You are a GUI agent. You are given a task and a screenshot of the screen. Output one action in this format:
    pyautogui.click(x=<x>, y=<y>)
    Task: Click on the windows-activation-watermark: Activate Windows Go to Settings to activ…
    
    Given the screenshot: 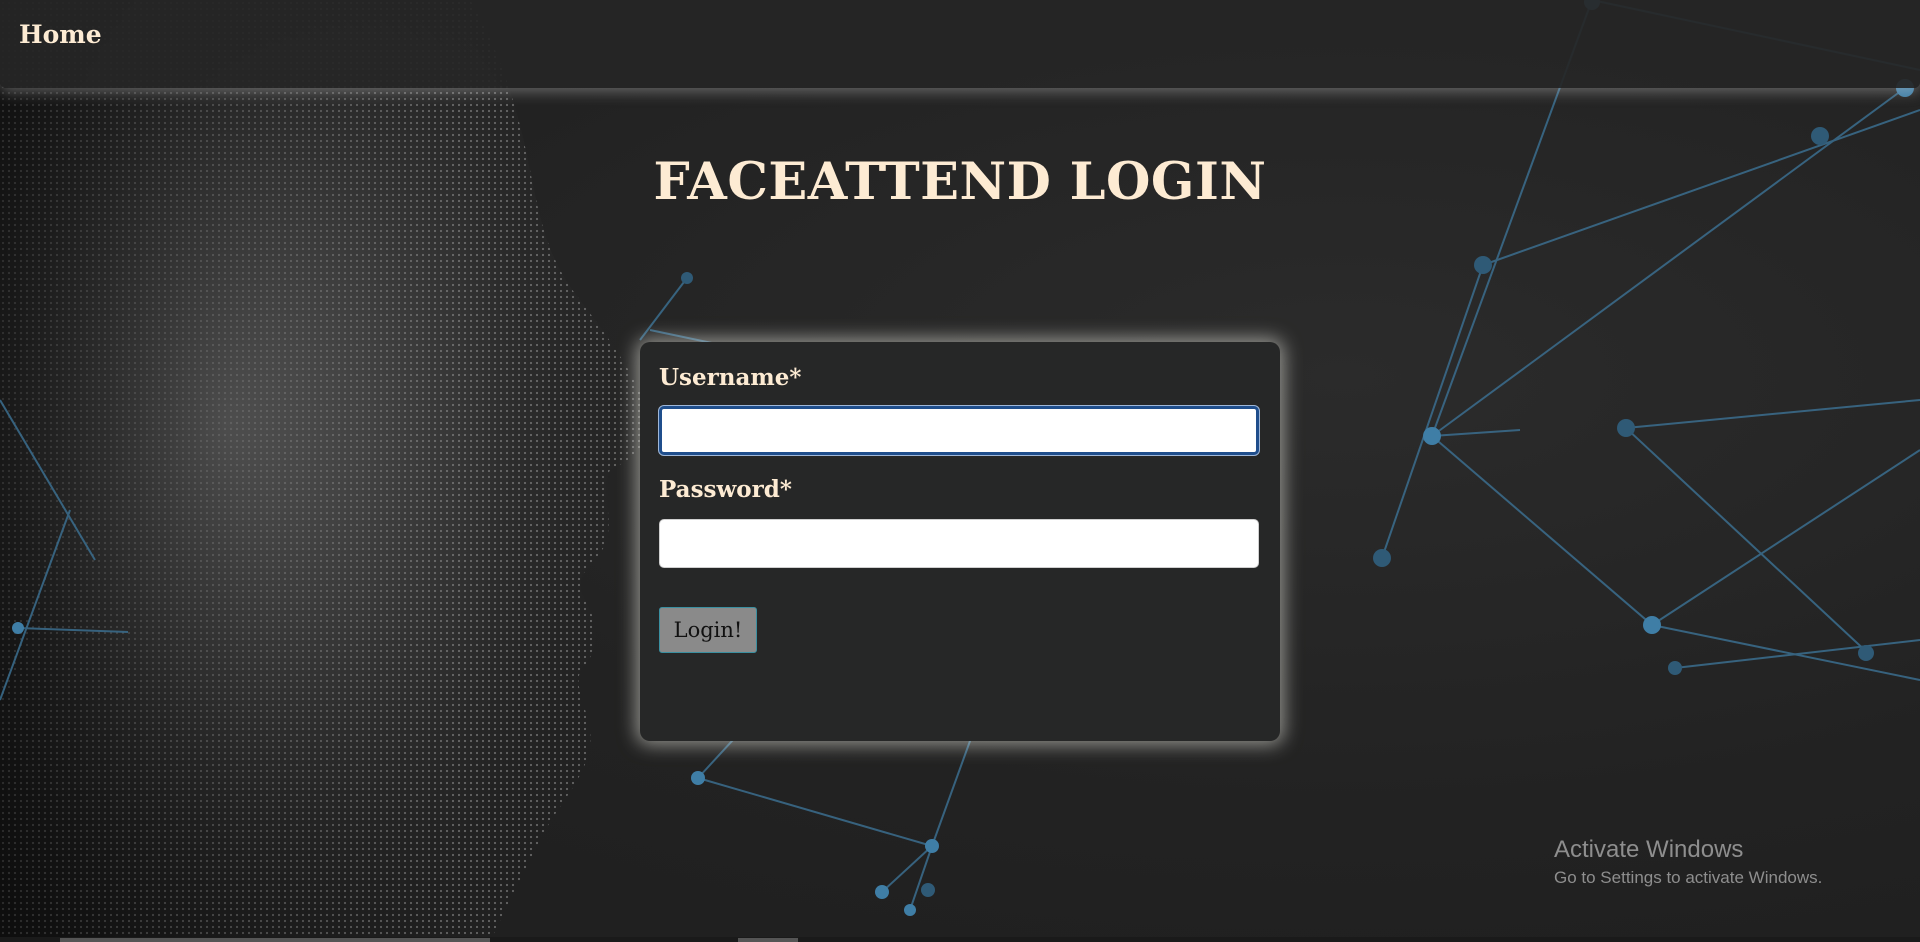 What is the action you would take?
    pyautogui.click(x=1688, y=862)
    